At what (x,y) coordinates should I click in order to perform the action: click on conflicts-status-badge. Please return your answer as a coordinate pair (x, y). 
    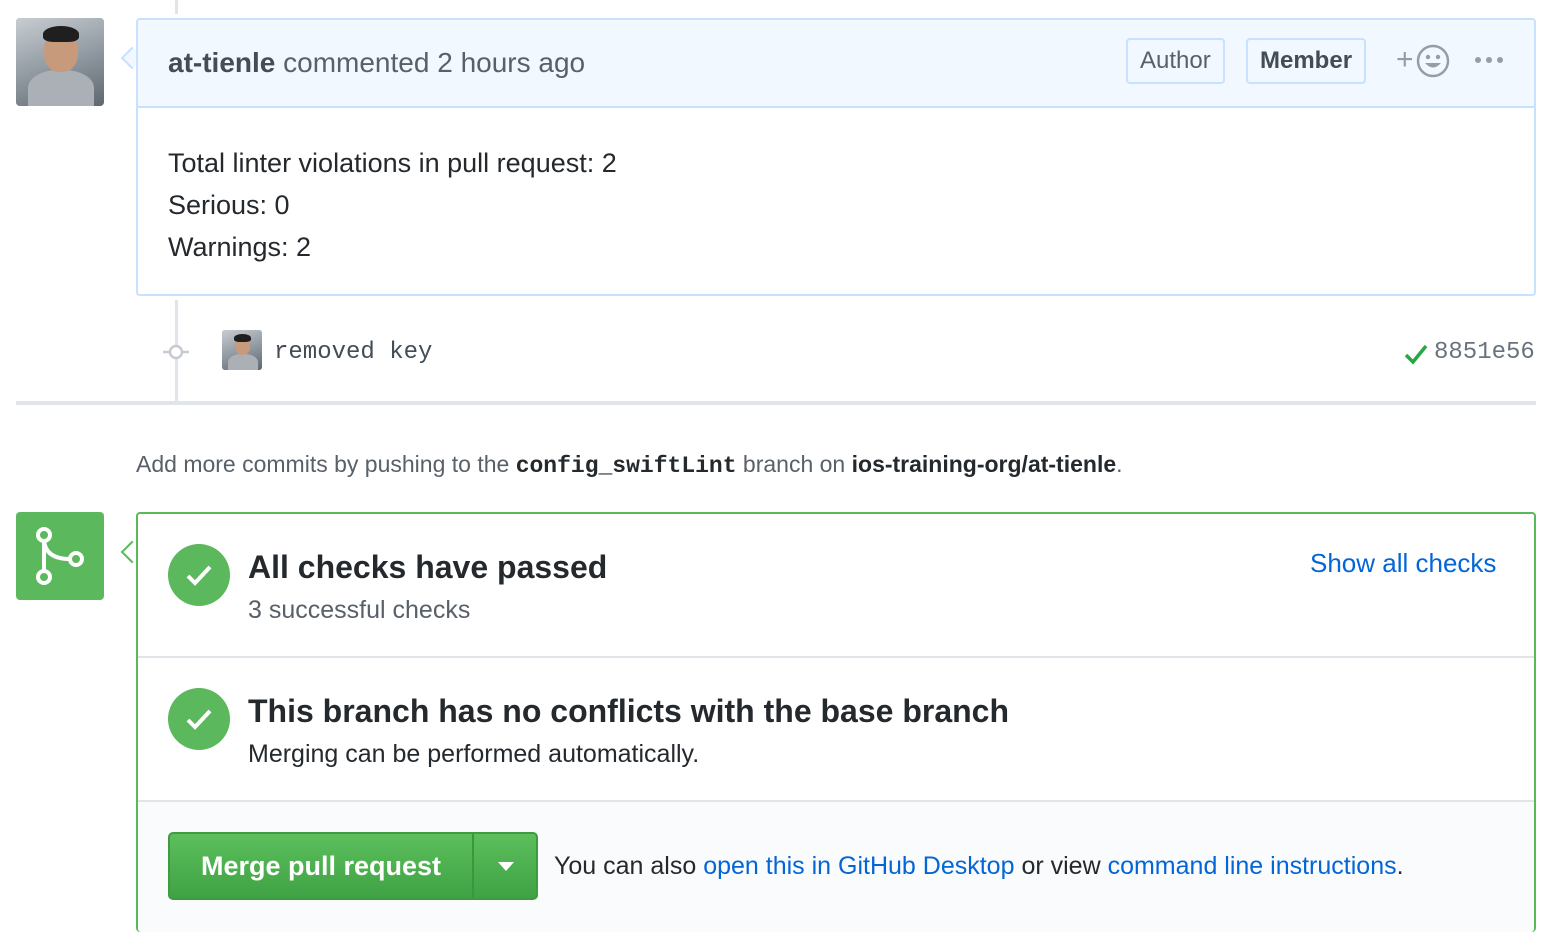
    Looking at the image, I should click on (199, 719).